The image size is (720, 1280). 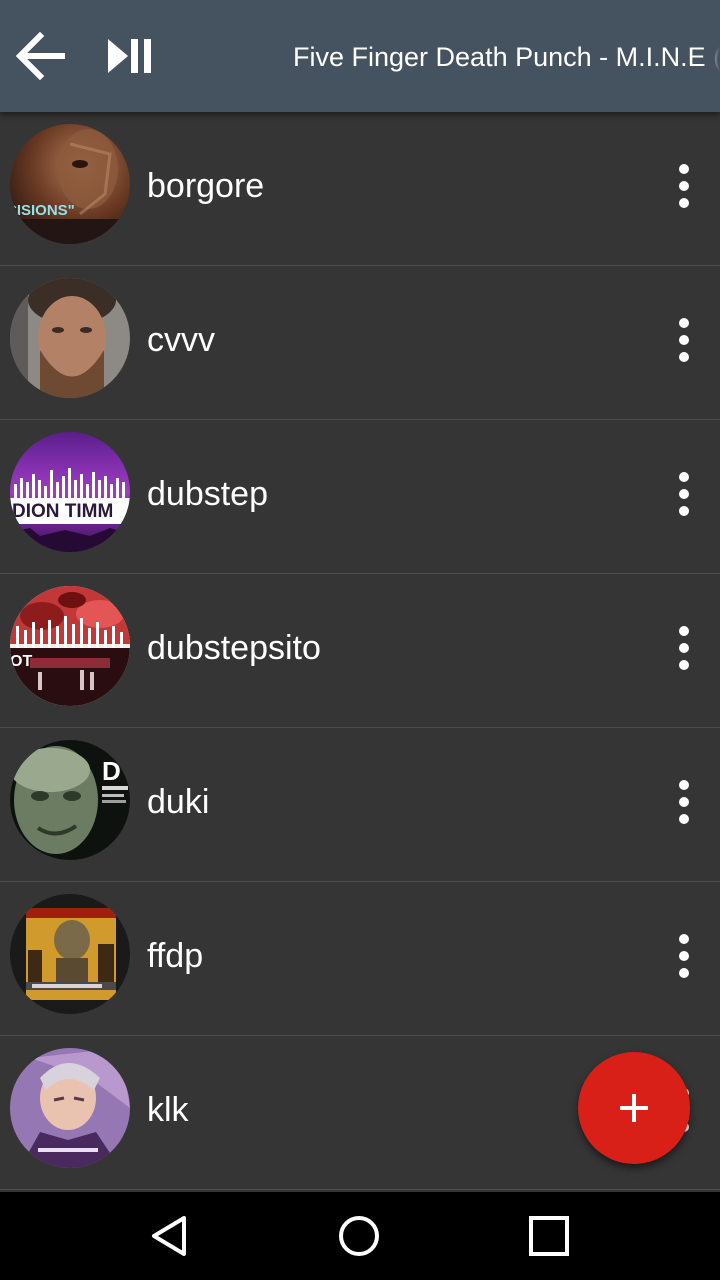 I want to click on playlist-label: cvvv, so click(x=181, y=340).